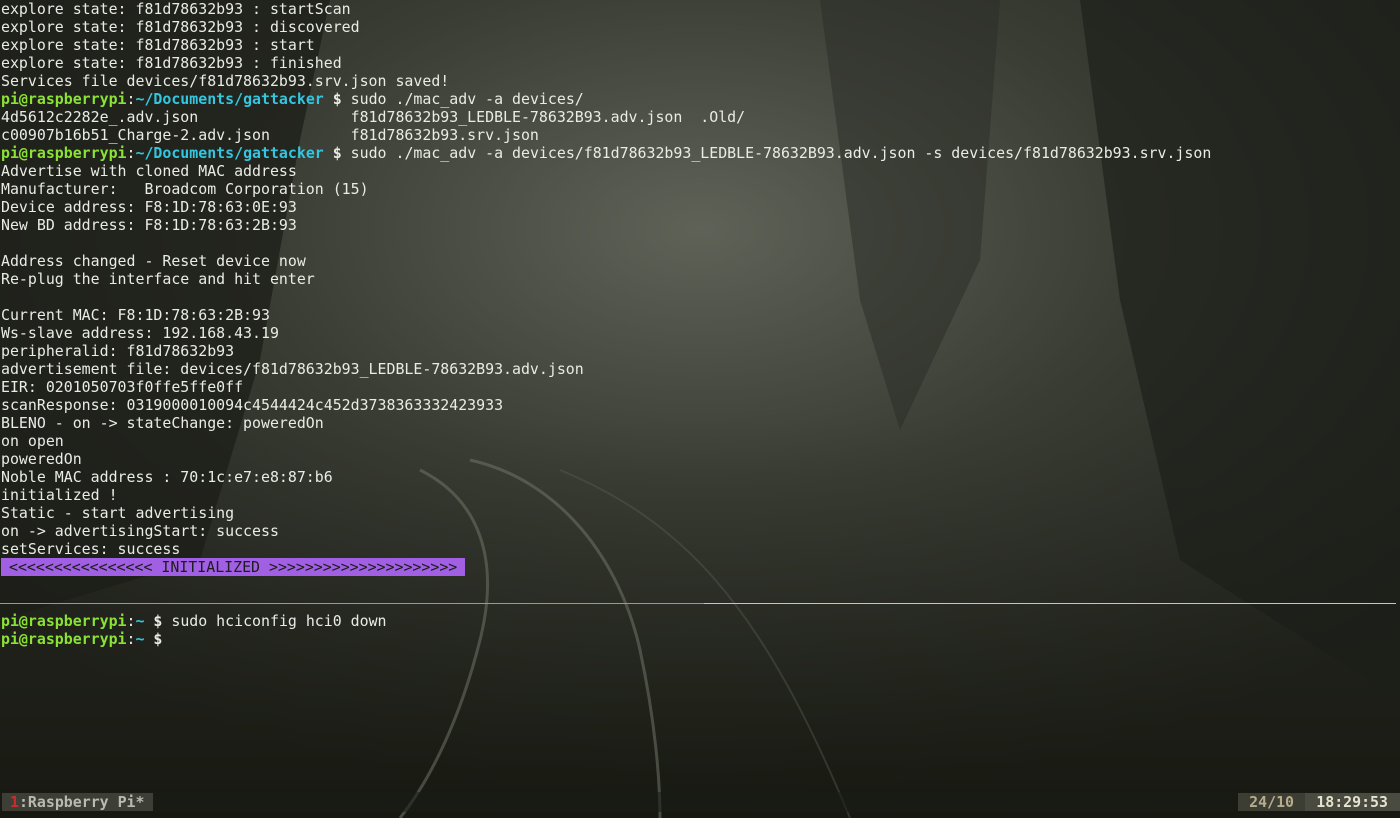  What do you see at coordinates (149, 171) in the screenshot?
I see `output-line: Advertise with cloned MAC address` at bounding box center [149, 171].